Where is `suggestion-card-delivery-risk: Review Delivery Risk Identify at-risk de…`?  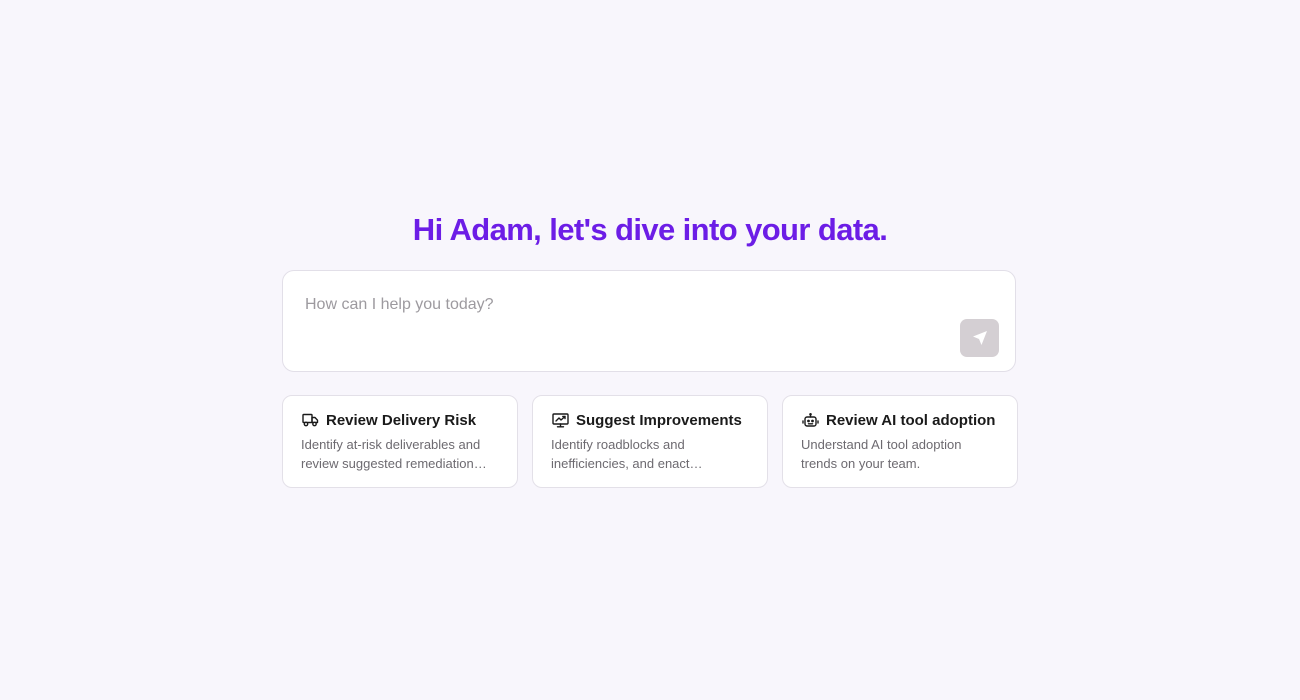
suggestion-card-delivery-risk: Review Delivery Risk Identify at-risk de… is located at coordinates (400, 441).